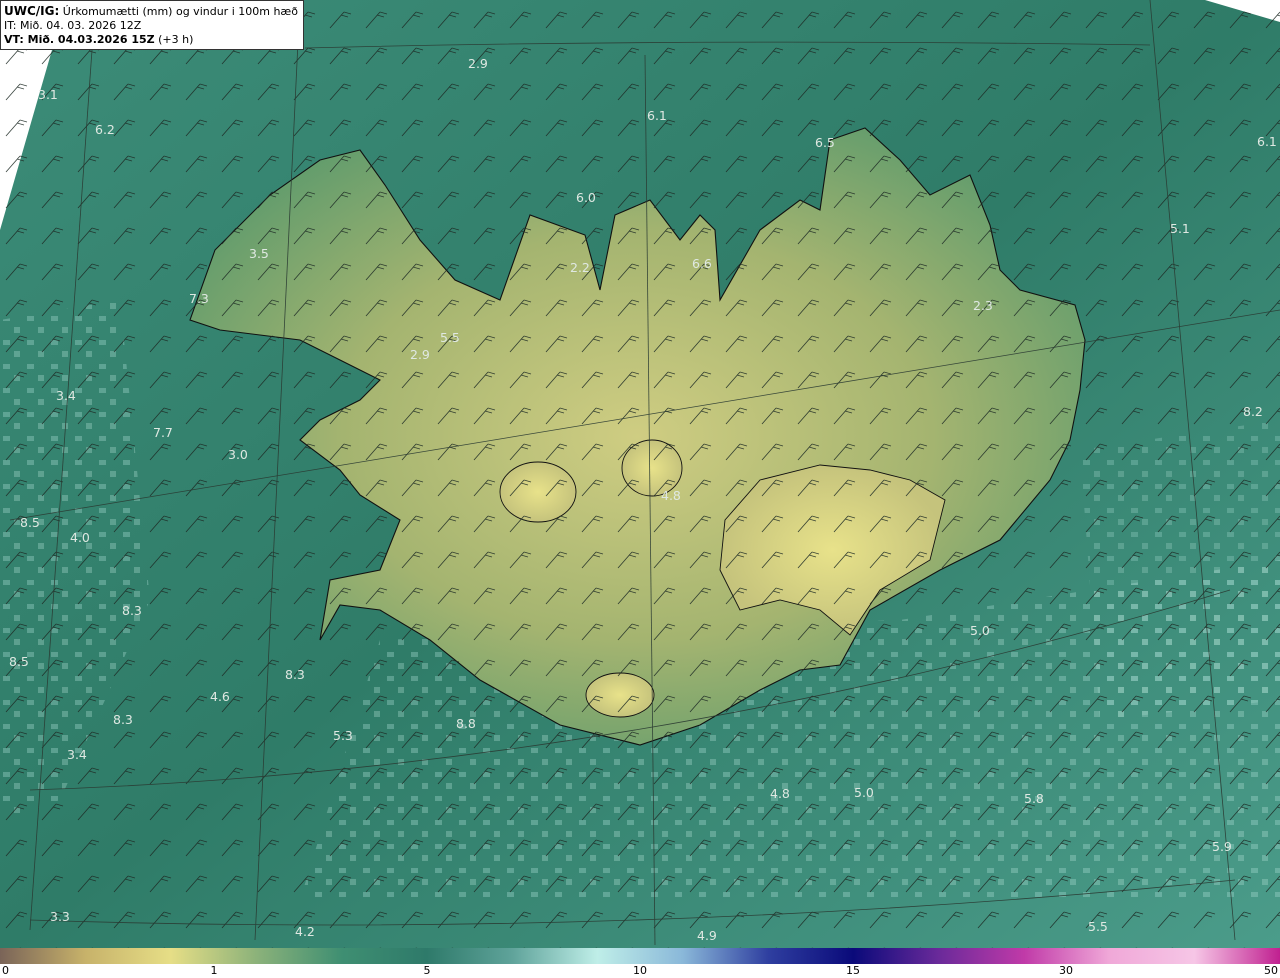  What do you see at coordinates (1271, 970) in the screenshot?
I see `colorbar-tick: 50` at bounding box center [1271, 970].